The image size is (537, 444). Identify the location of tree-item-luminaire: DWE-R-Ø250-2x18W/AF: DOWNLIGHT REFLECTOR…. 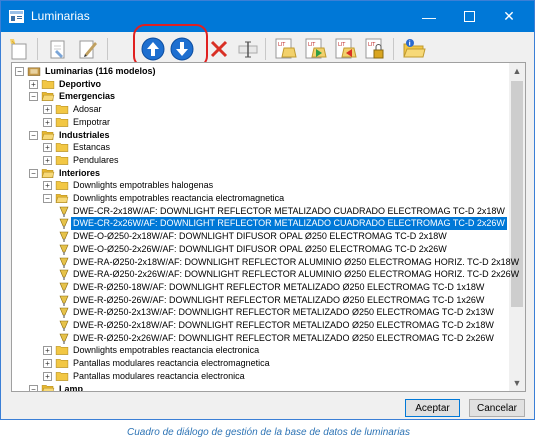
(259, 325).